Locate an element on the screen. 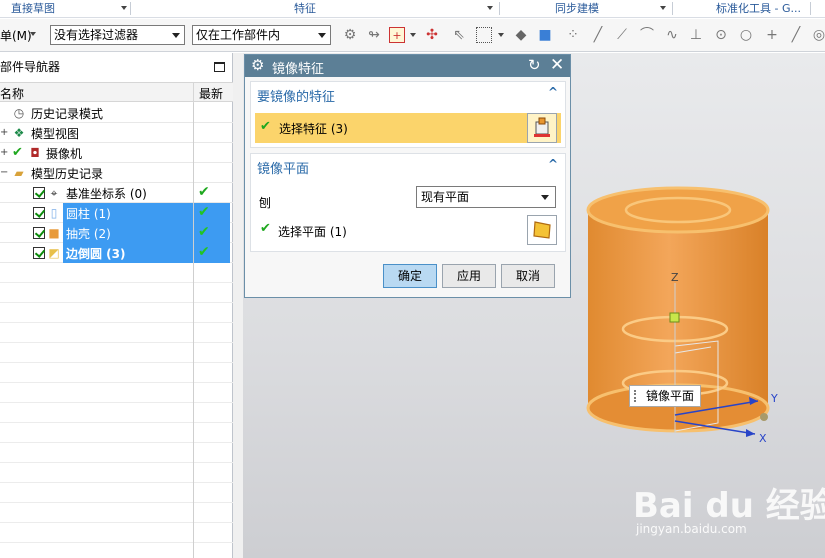  column-latest-header: 最新 is located at coordinates (211, 93).